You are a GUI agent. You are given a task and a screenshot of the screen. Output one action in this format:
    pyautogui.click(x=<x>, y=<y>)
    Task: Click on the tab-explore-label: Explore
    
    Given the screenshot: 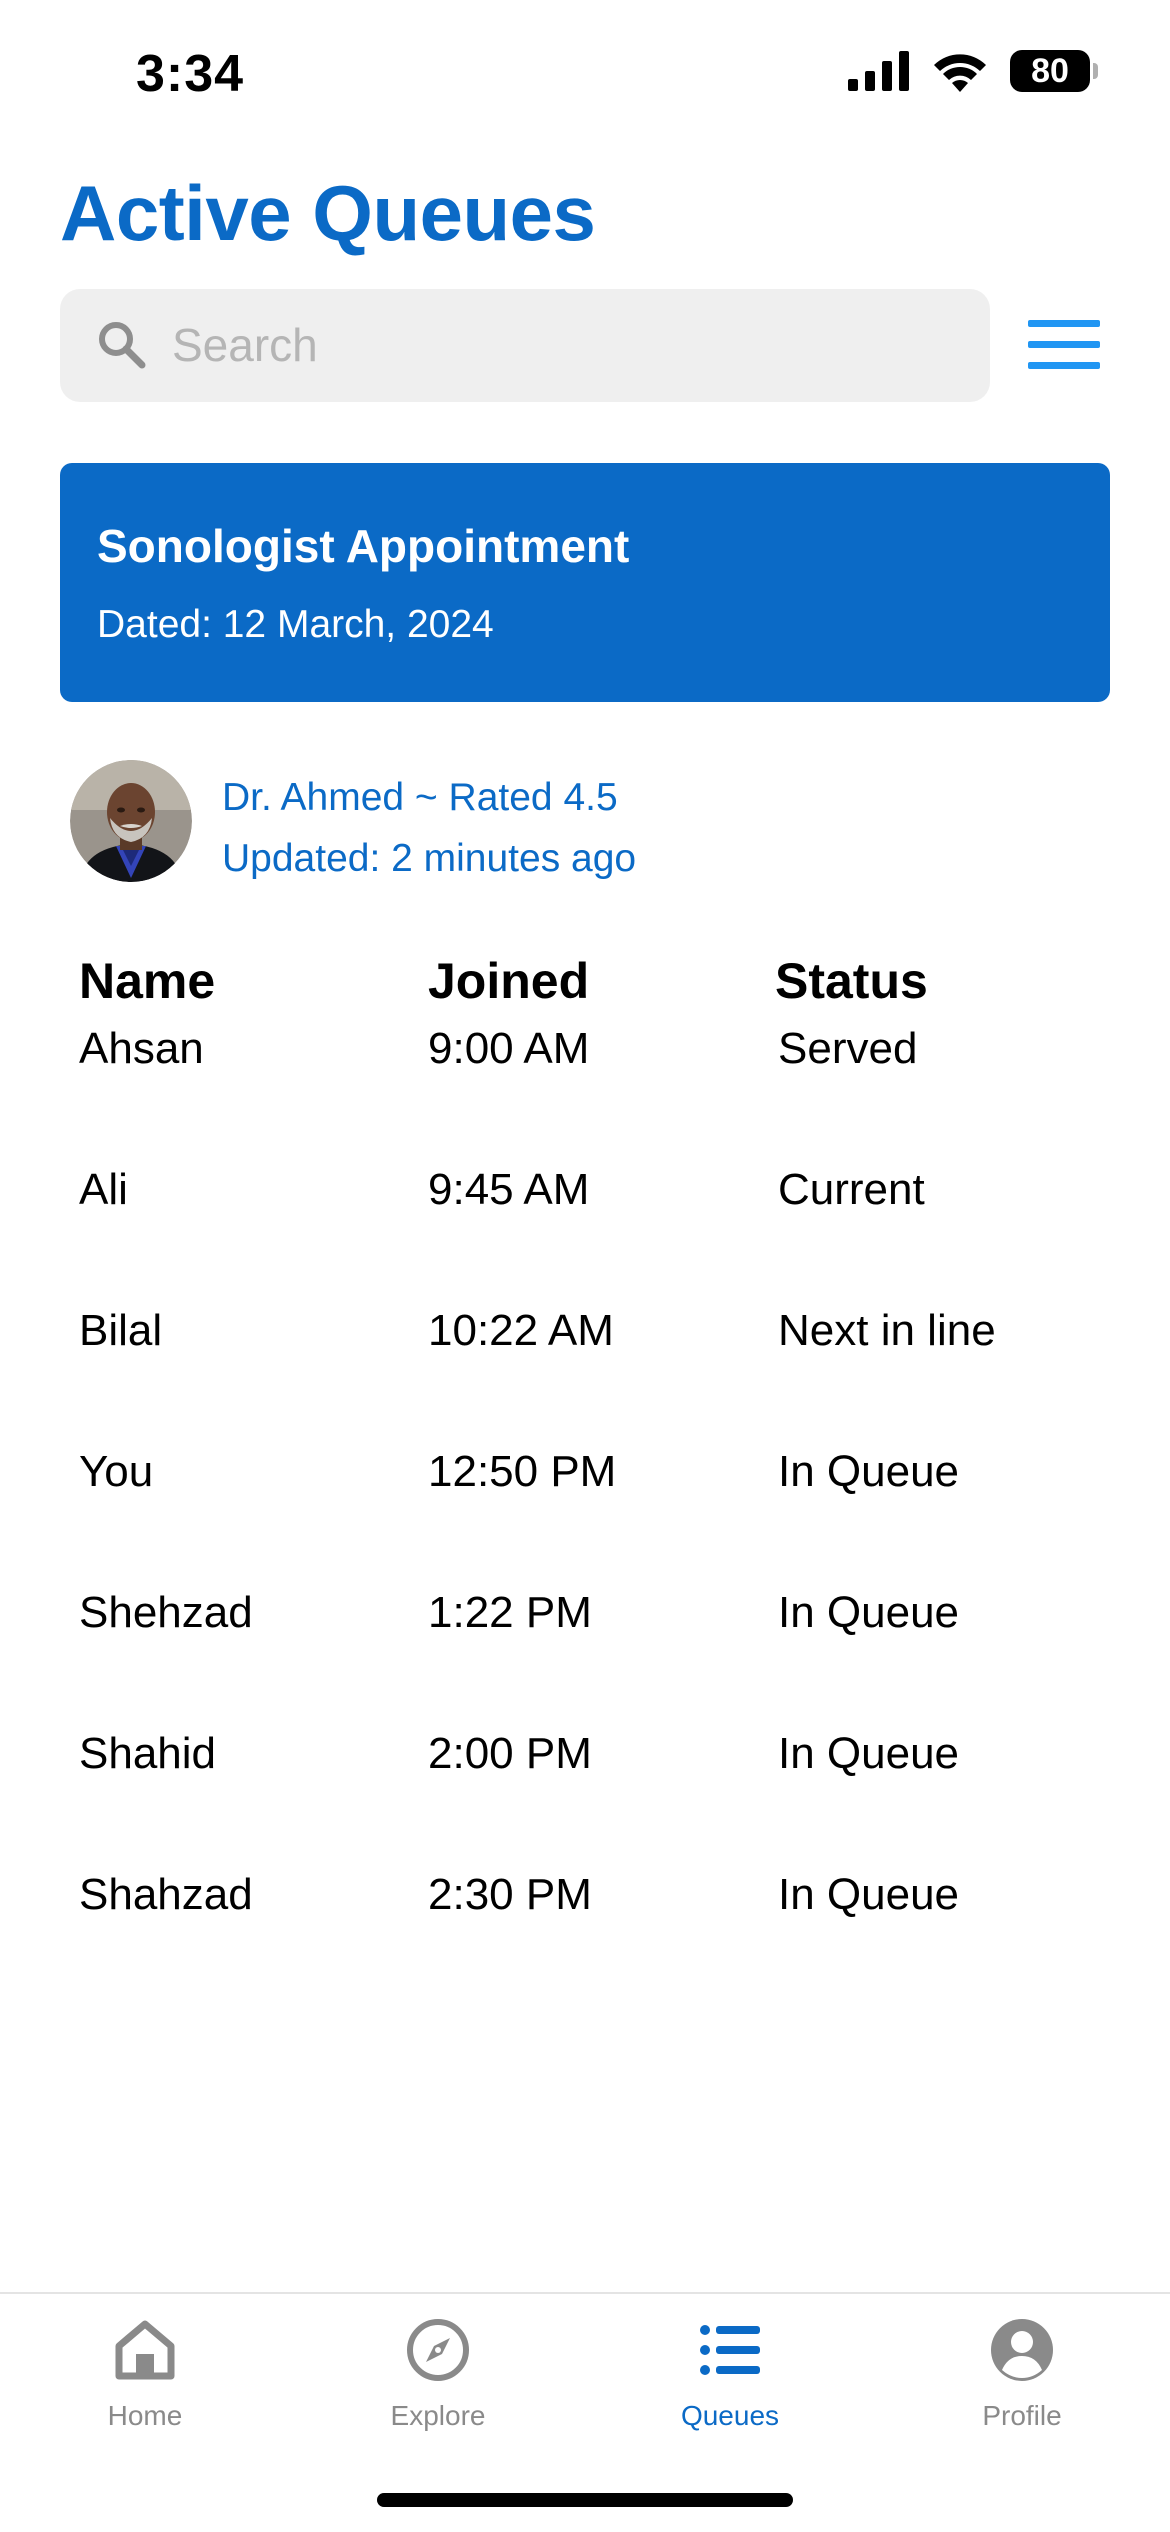 What is the action you would take?
    pyautogui.click(x=438, y=2415)
    